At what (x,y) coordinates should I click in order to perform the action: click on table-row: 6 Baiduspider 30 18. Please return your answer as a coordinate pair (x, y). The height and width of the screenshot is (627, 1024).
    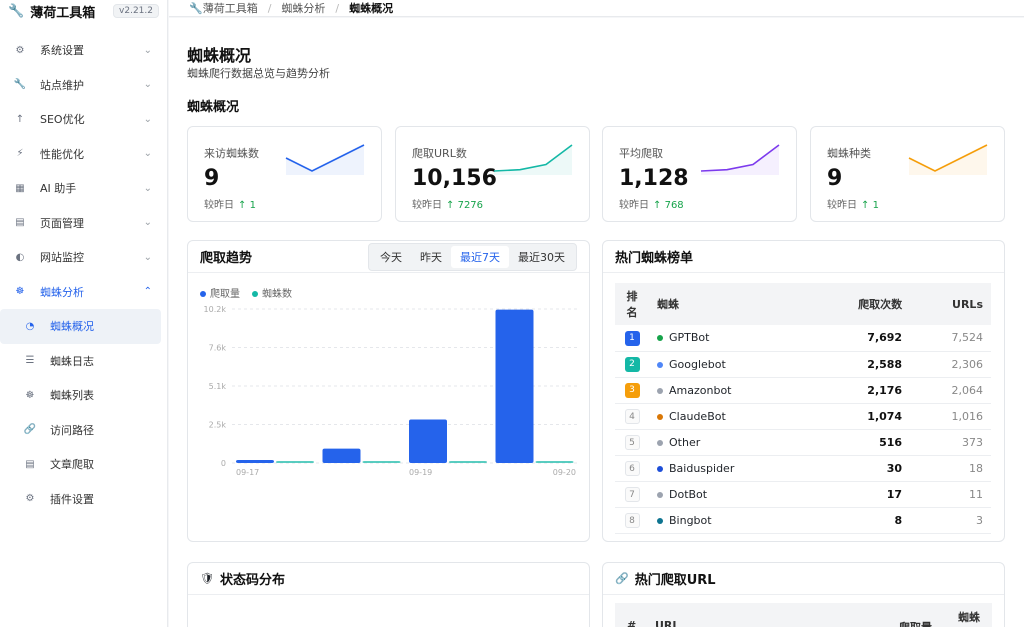
    Looking at the image, I should click on (803, 468).